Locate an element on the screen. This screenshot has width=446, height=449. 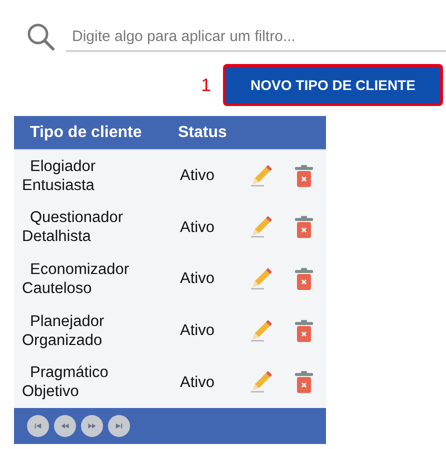
table-cell-text: Elogiador Entusiasta is located at coordinates (58, 175).